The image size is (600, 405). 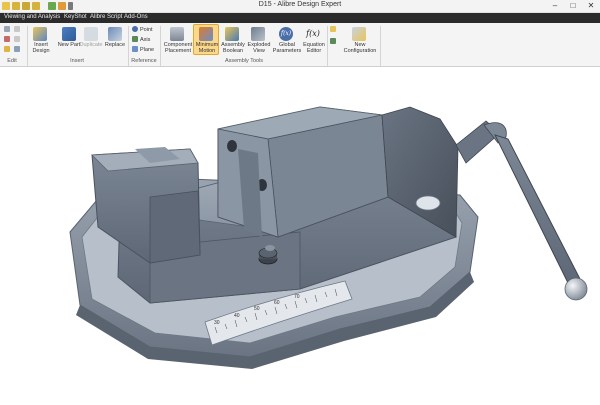 I want to click on new-part-icon, so click(x=69, y=34).